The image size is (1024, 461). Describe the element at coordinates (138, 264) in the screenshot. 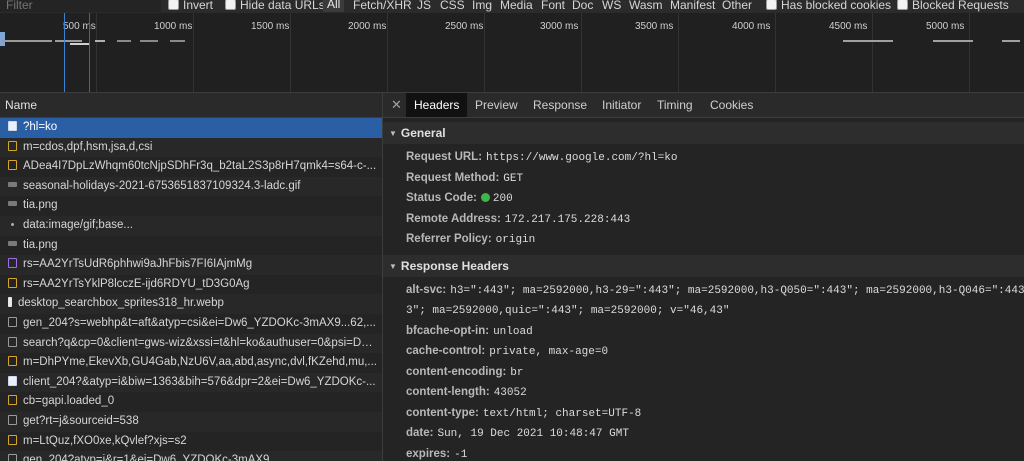

I see `request-name: rs=AA2YrTsUdR6phhwi9aJhFbis7FI6IAjmMg` at that location.